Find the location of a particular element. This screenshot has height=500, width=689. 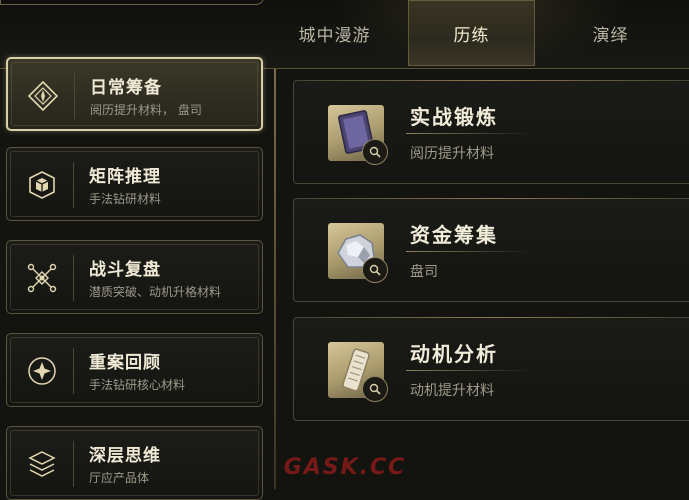

card-subtitle: 动机提升材料 is located at coordinates (452, 391).